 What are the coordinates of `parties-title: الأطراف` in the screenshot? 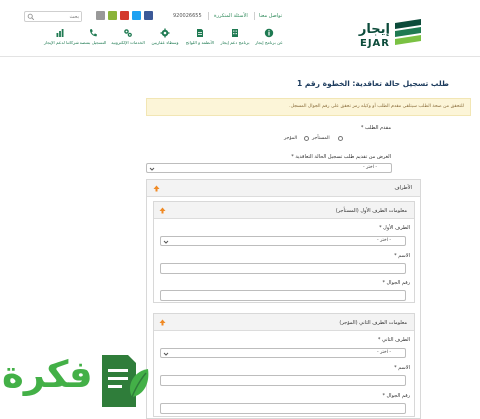 It's located at (403, 188).